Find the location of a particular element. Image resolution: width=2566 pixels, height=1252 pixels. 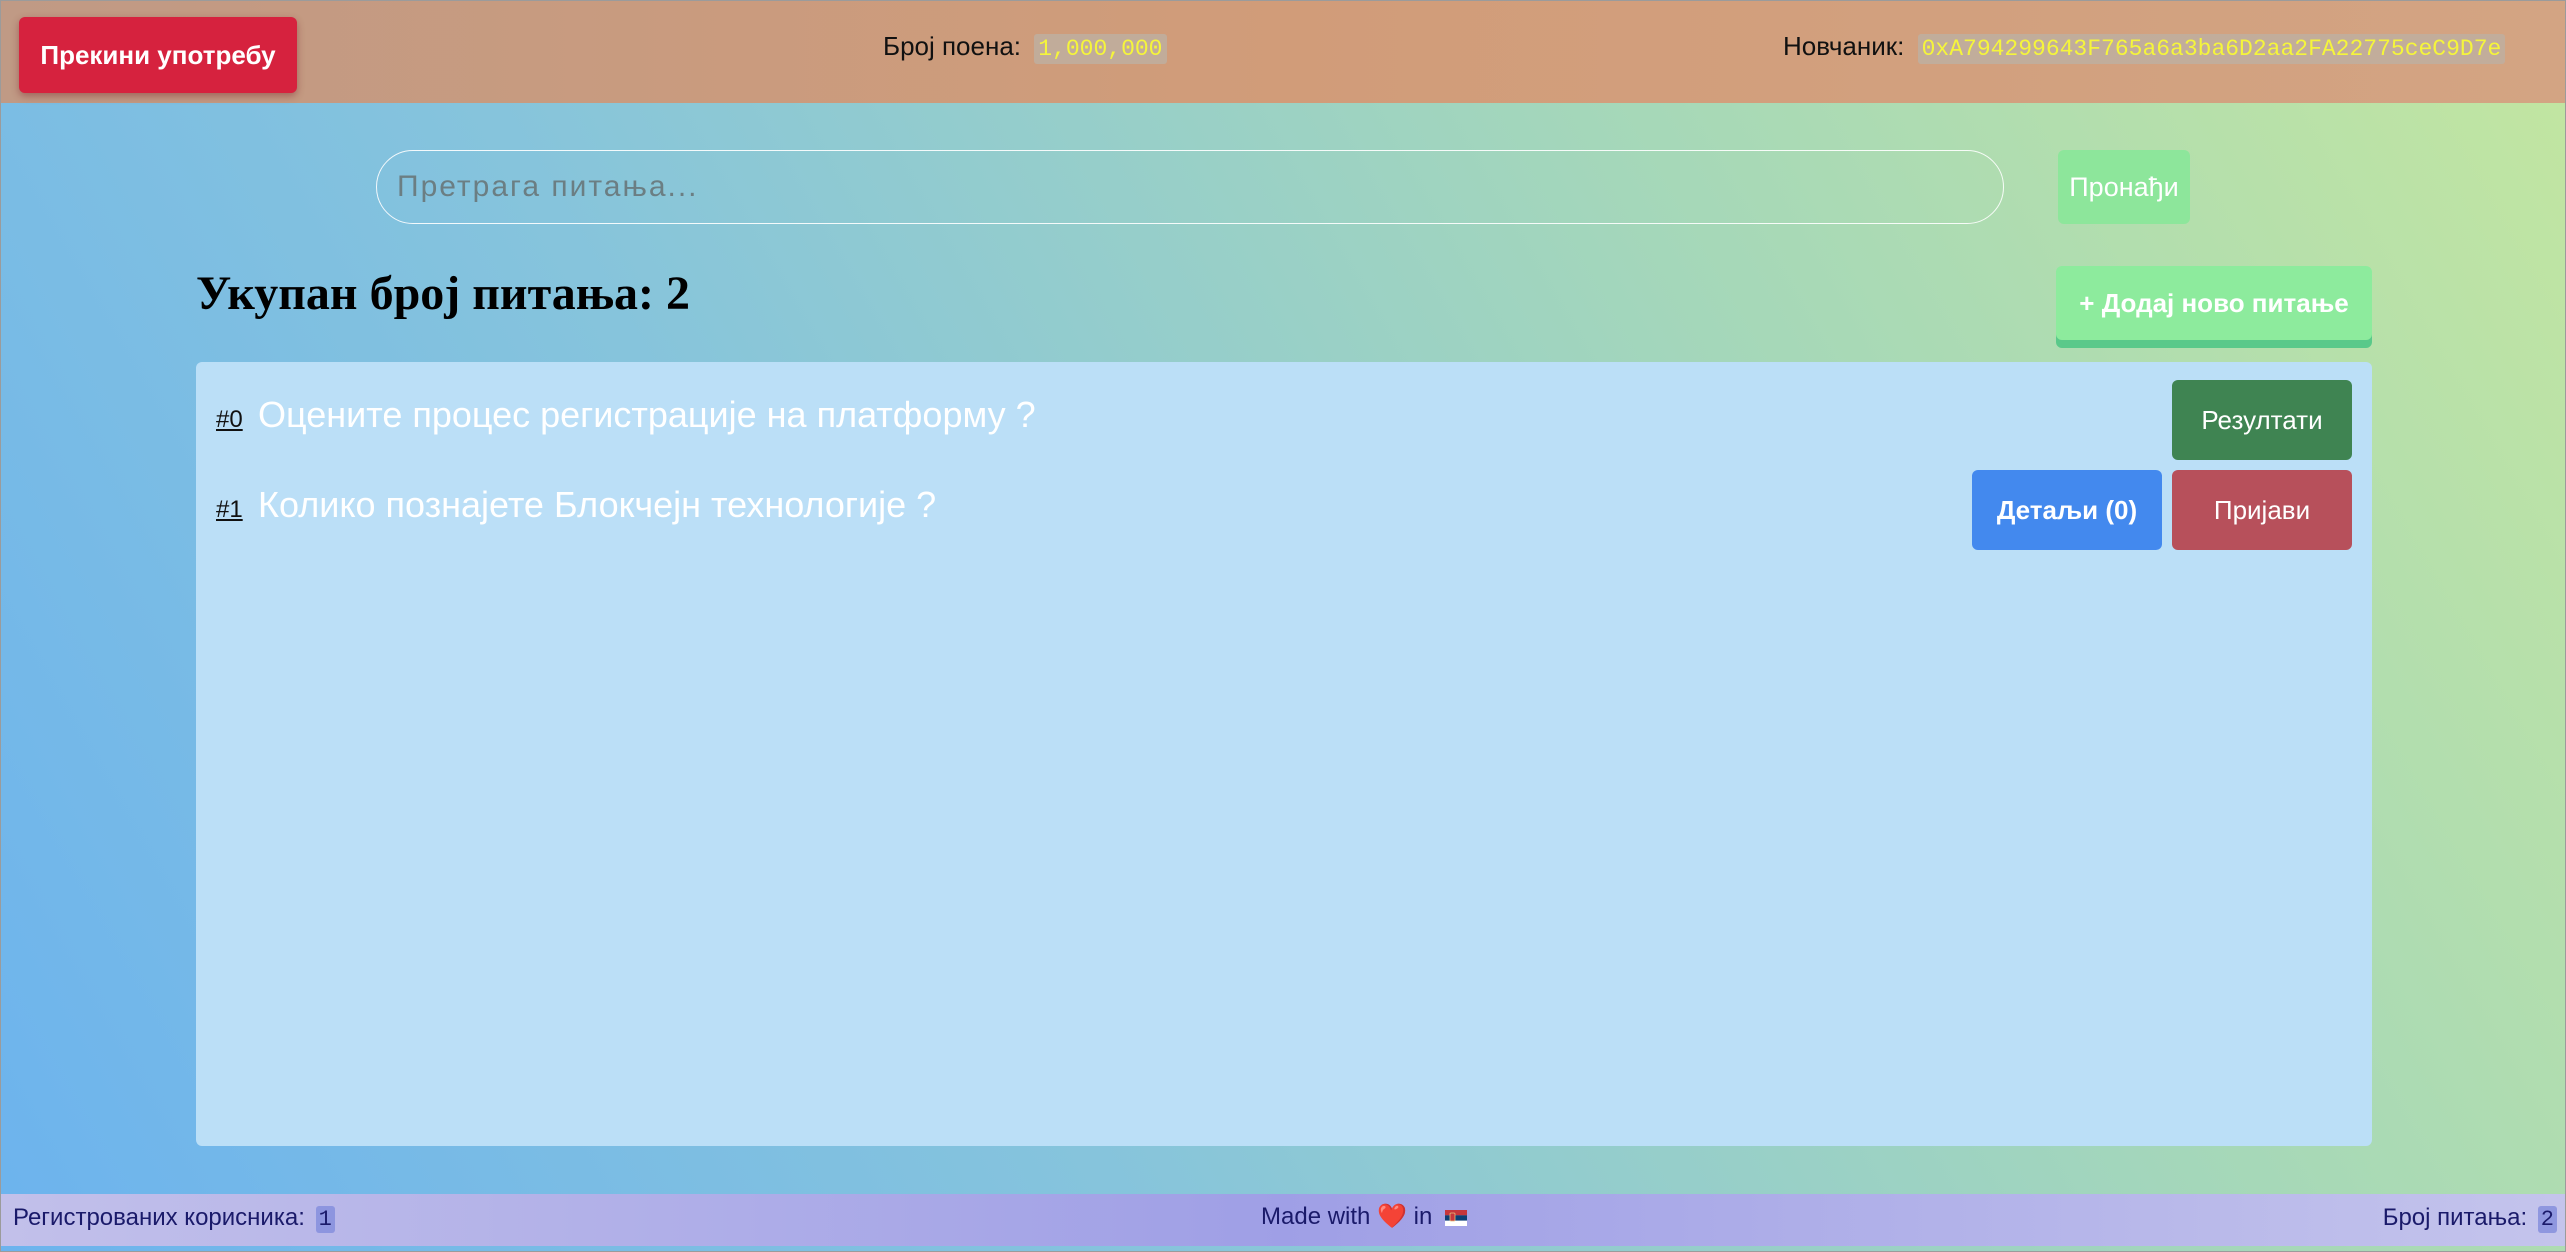

questions-count-label: Број питања: is located at coordinates (2455, 1217).